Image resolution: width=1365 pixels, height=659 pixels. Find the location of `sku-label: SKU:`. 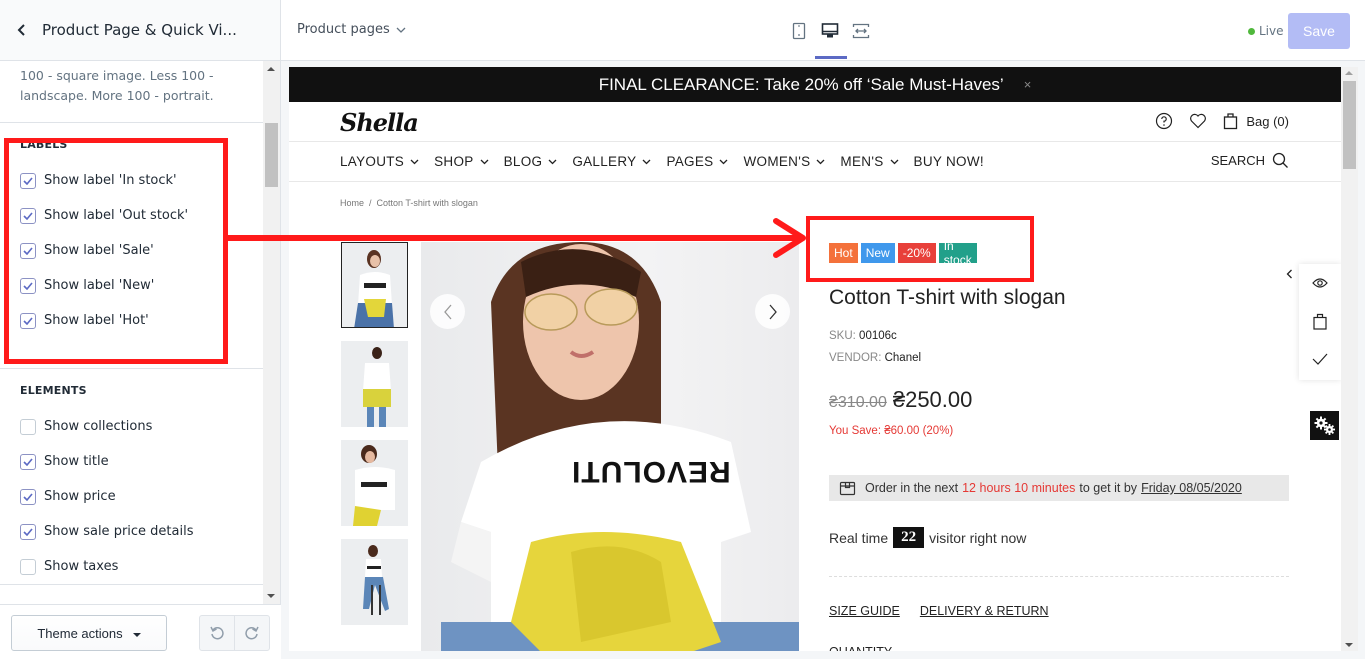

sku-label: SKU: is located at coordinates (842, 336).